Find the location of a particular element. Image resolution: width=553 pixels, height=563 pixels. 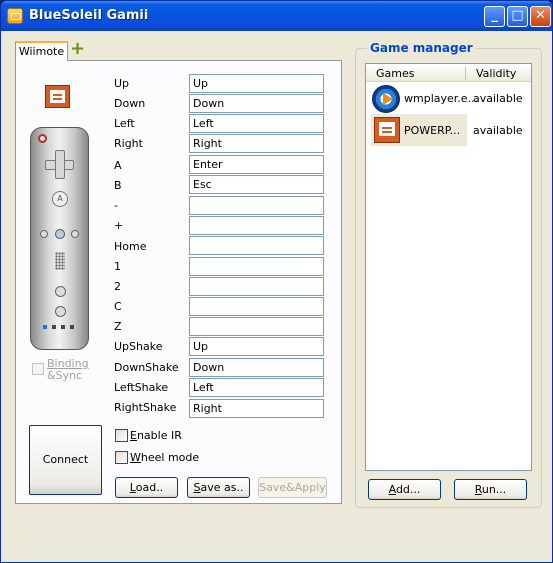

mapping-input-rightshake is located at coordinates (256, 408).